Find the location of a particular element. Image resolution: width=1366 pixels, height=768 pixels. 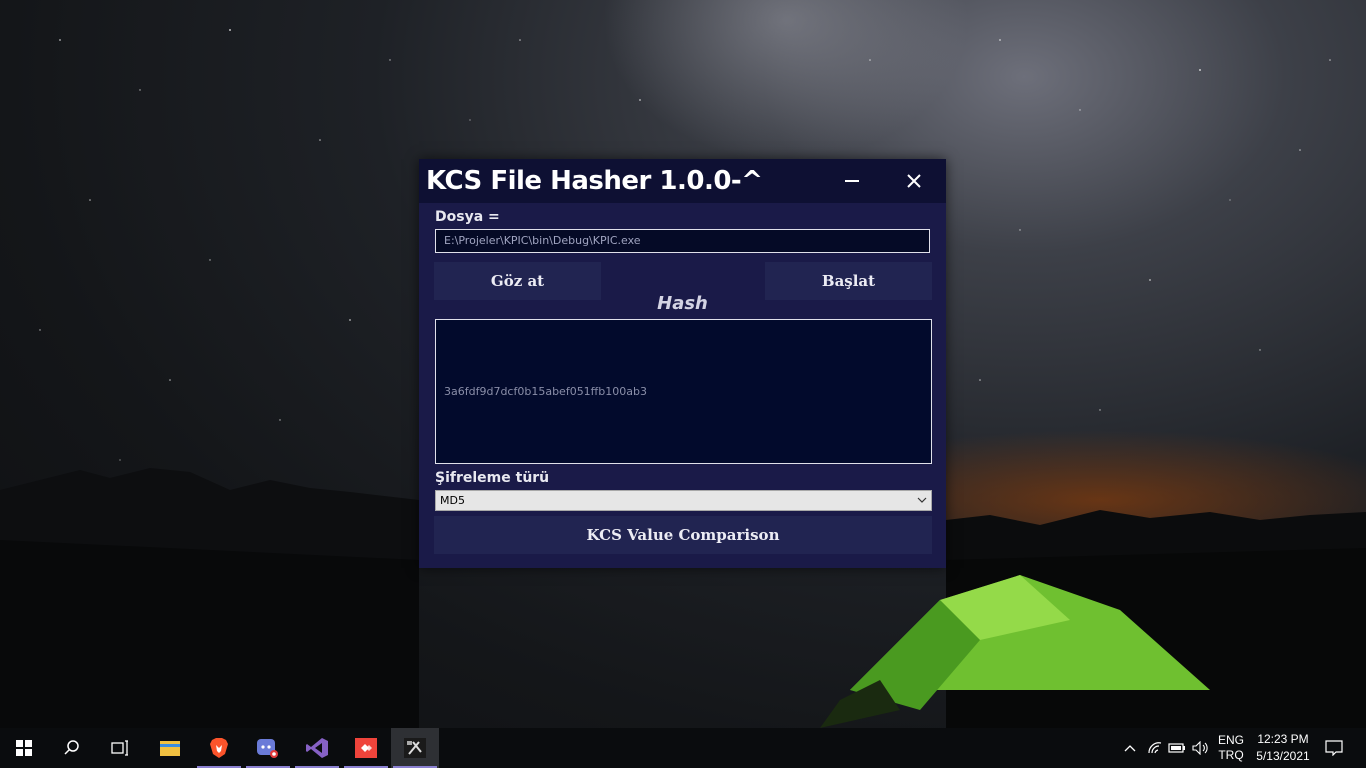

chevron-down-icon is located at coordinates (922, 503).